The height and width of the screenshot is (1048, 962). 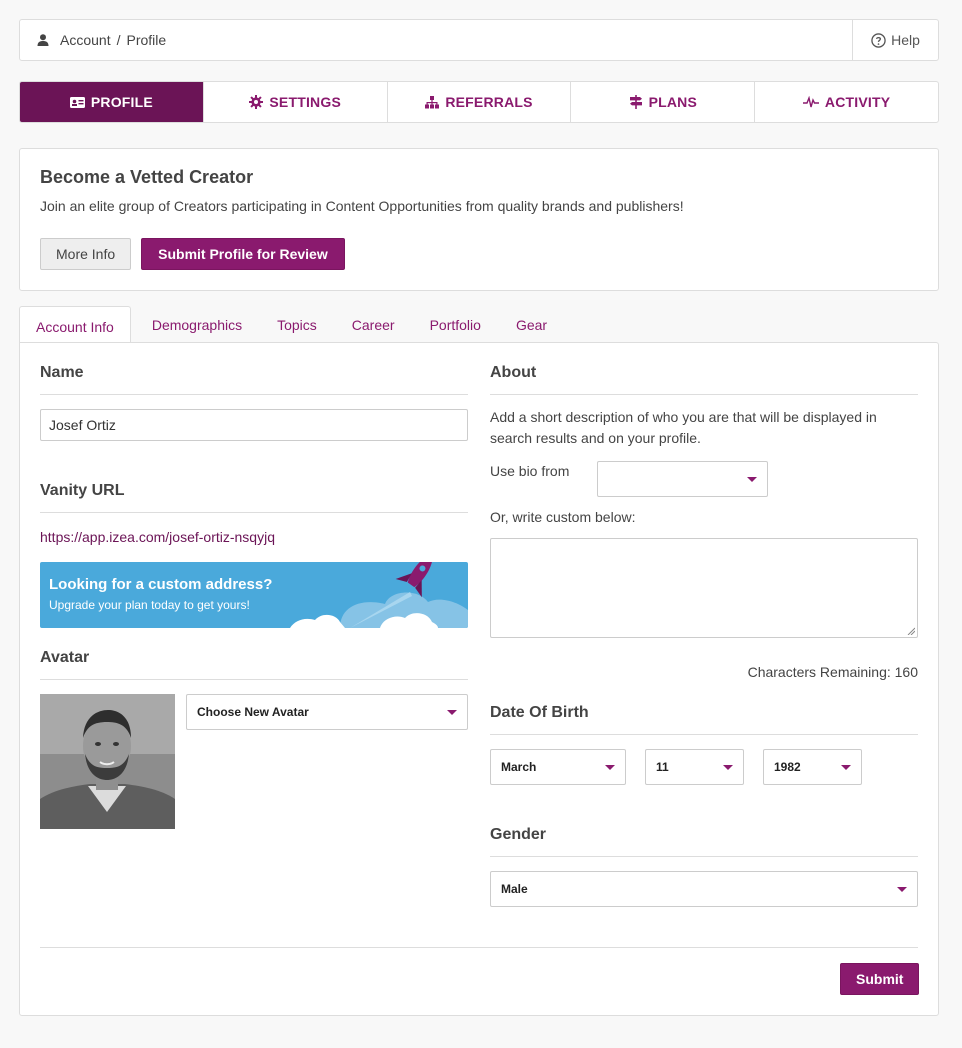 What do you see at coordinates (327, 712) in the screenshot?
I see `choose-avatar-select: Choose New Avatar` at bounding box center [327, 712].